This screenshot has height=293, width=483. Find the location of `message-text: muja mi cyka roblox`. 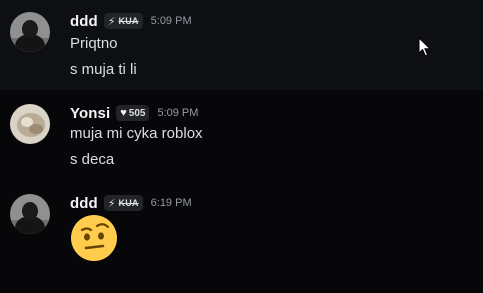

message-text: muja mi cyka roblox is located at coordinates (136, 133).